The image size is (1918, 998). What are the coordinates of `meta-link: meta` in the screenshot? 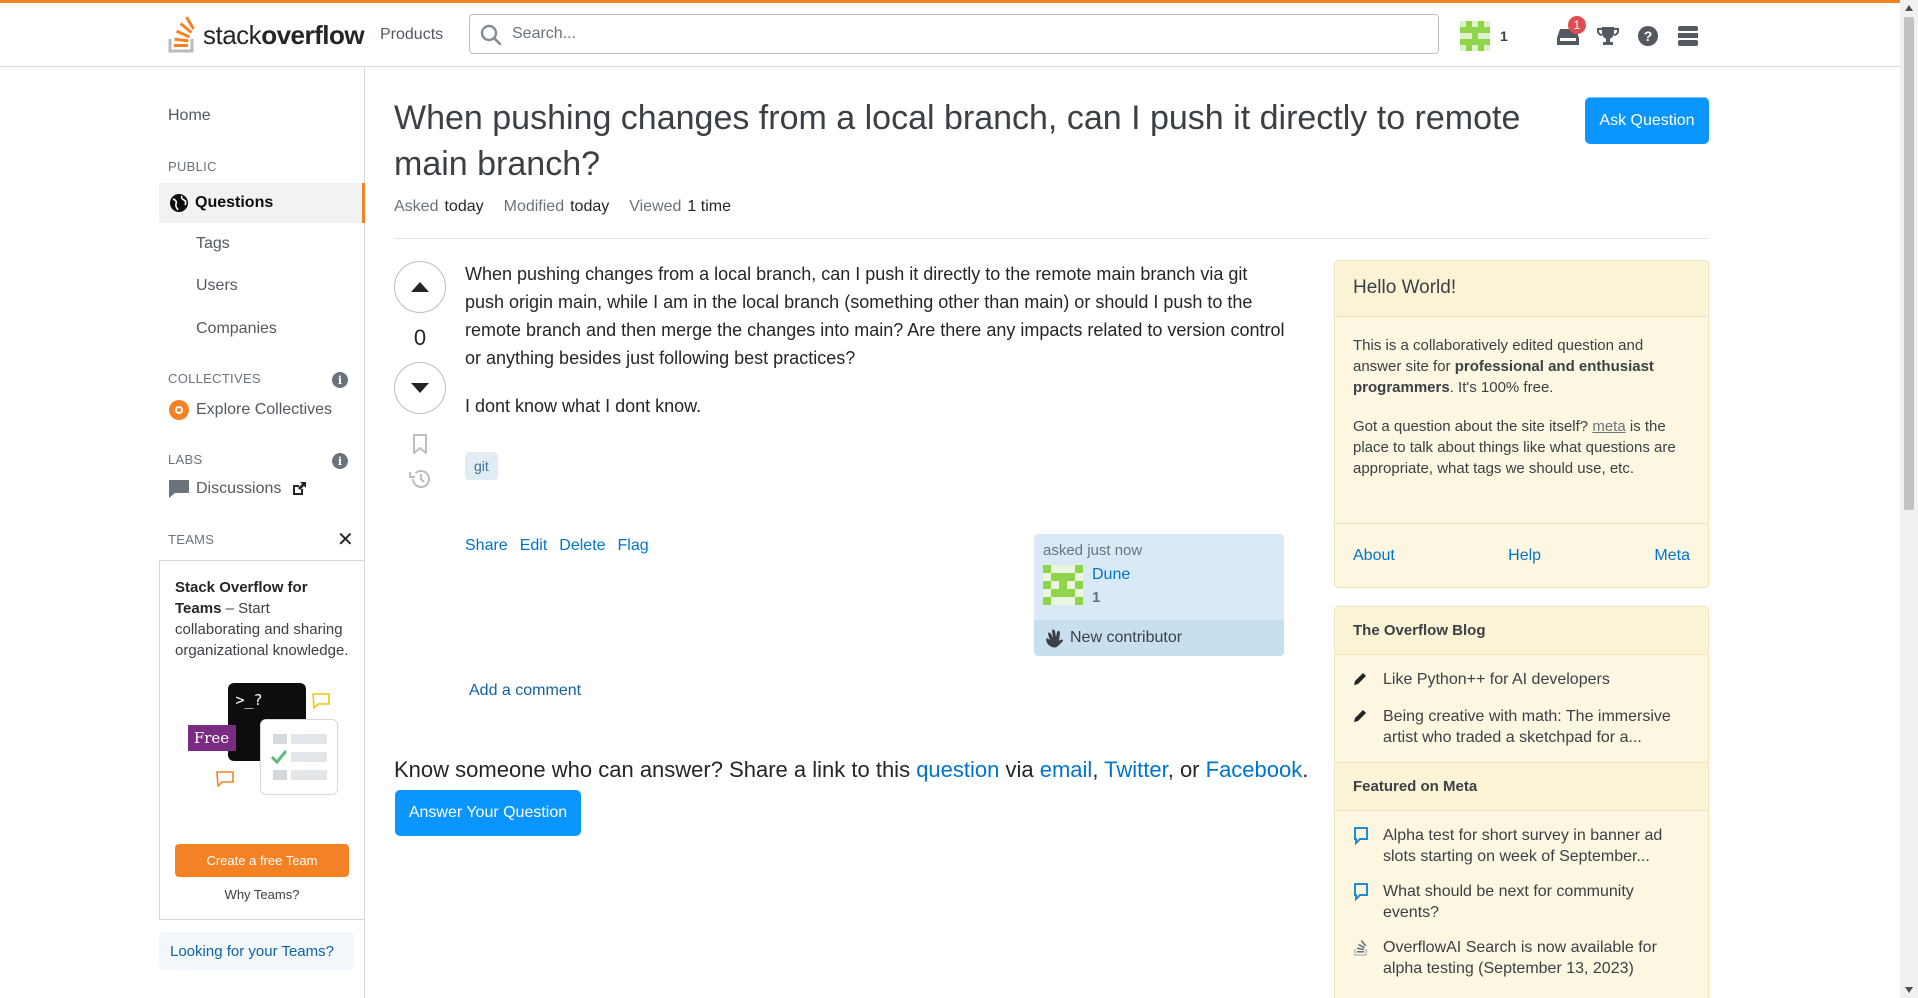 It's located at (1608, 426).